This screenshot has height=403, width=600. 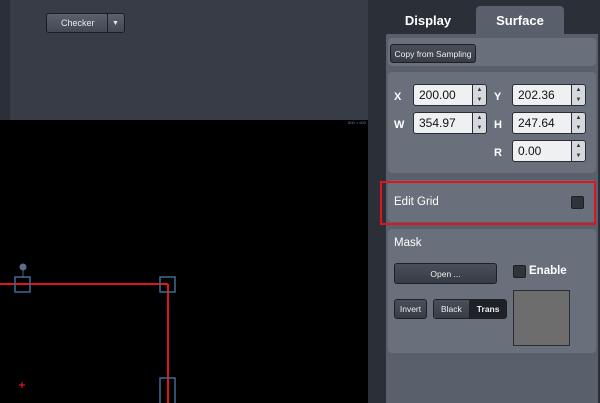 I want to click on background-mode-label: Checker, so click(x=77, y=23).